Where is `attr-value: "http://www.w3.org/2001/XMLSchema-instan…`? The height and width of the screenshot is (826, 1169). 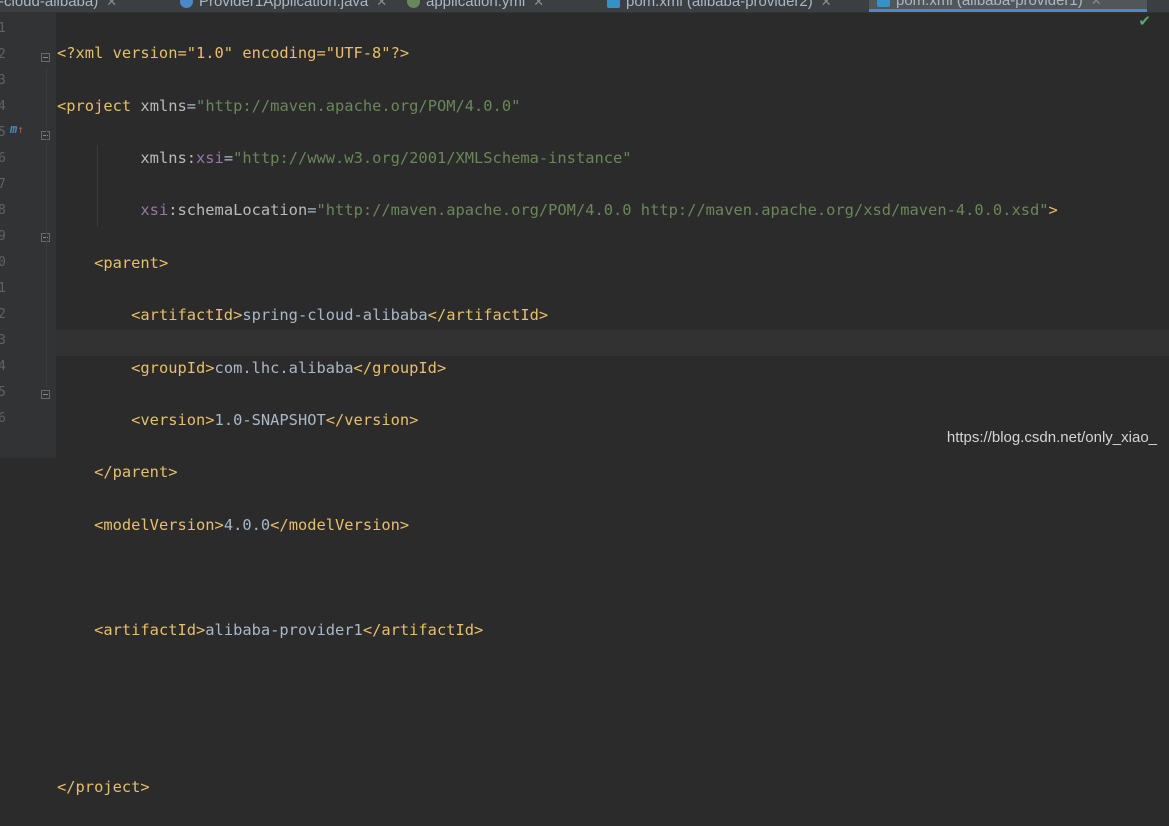 attr-value: "http://www.w3.org/2001/XMLSchema-instan… is located at coordinates (432, 157).